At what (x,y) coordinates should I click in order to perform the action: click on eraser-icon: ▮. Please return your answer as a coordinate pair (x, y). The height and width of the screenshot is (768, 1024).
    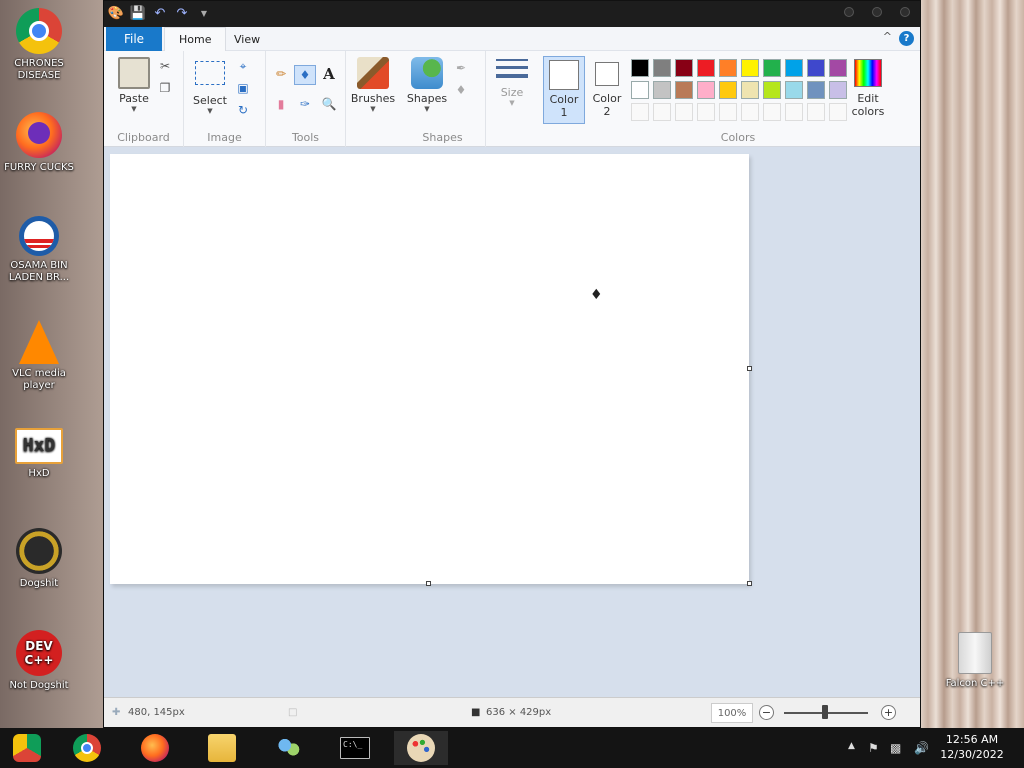
    Looking at the image, I should click on (281, 104).